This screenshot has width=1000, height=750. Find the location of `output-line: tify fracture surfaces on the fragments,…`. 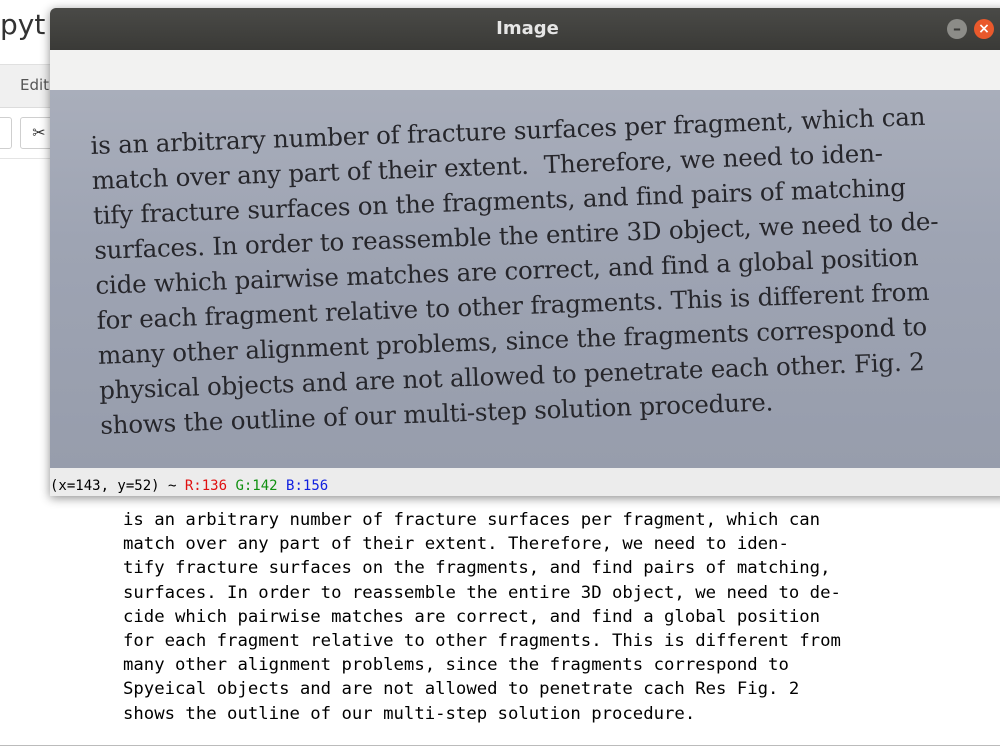

output-line: tify fracture surfaces on the fragments,… is located at coordinates (477, 568).